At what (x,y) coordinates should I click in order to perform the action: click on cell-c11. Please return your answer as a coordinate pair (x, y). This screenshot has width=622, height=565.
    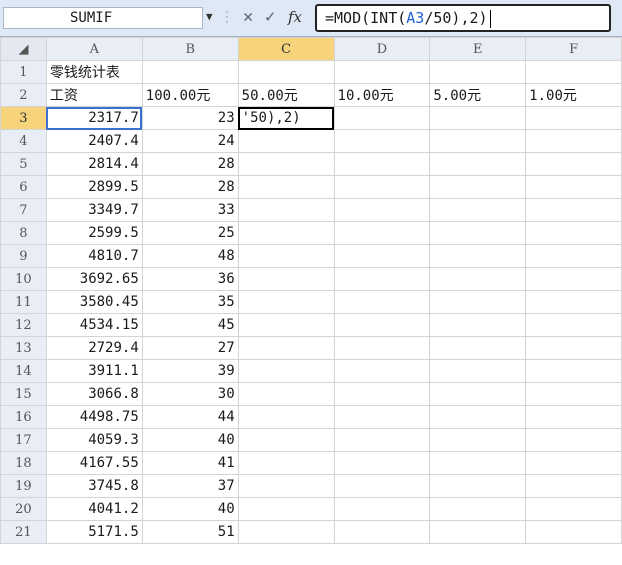
    Looking at the image, I should click on (286, 302).